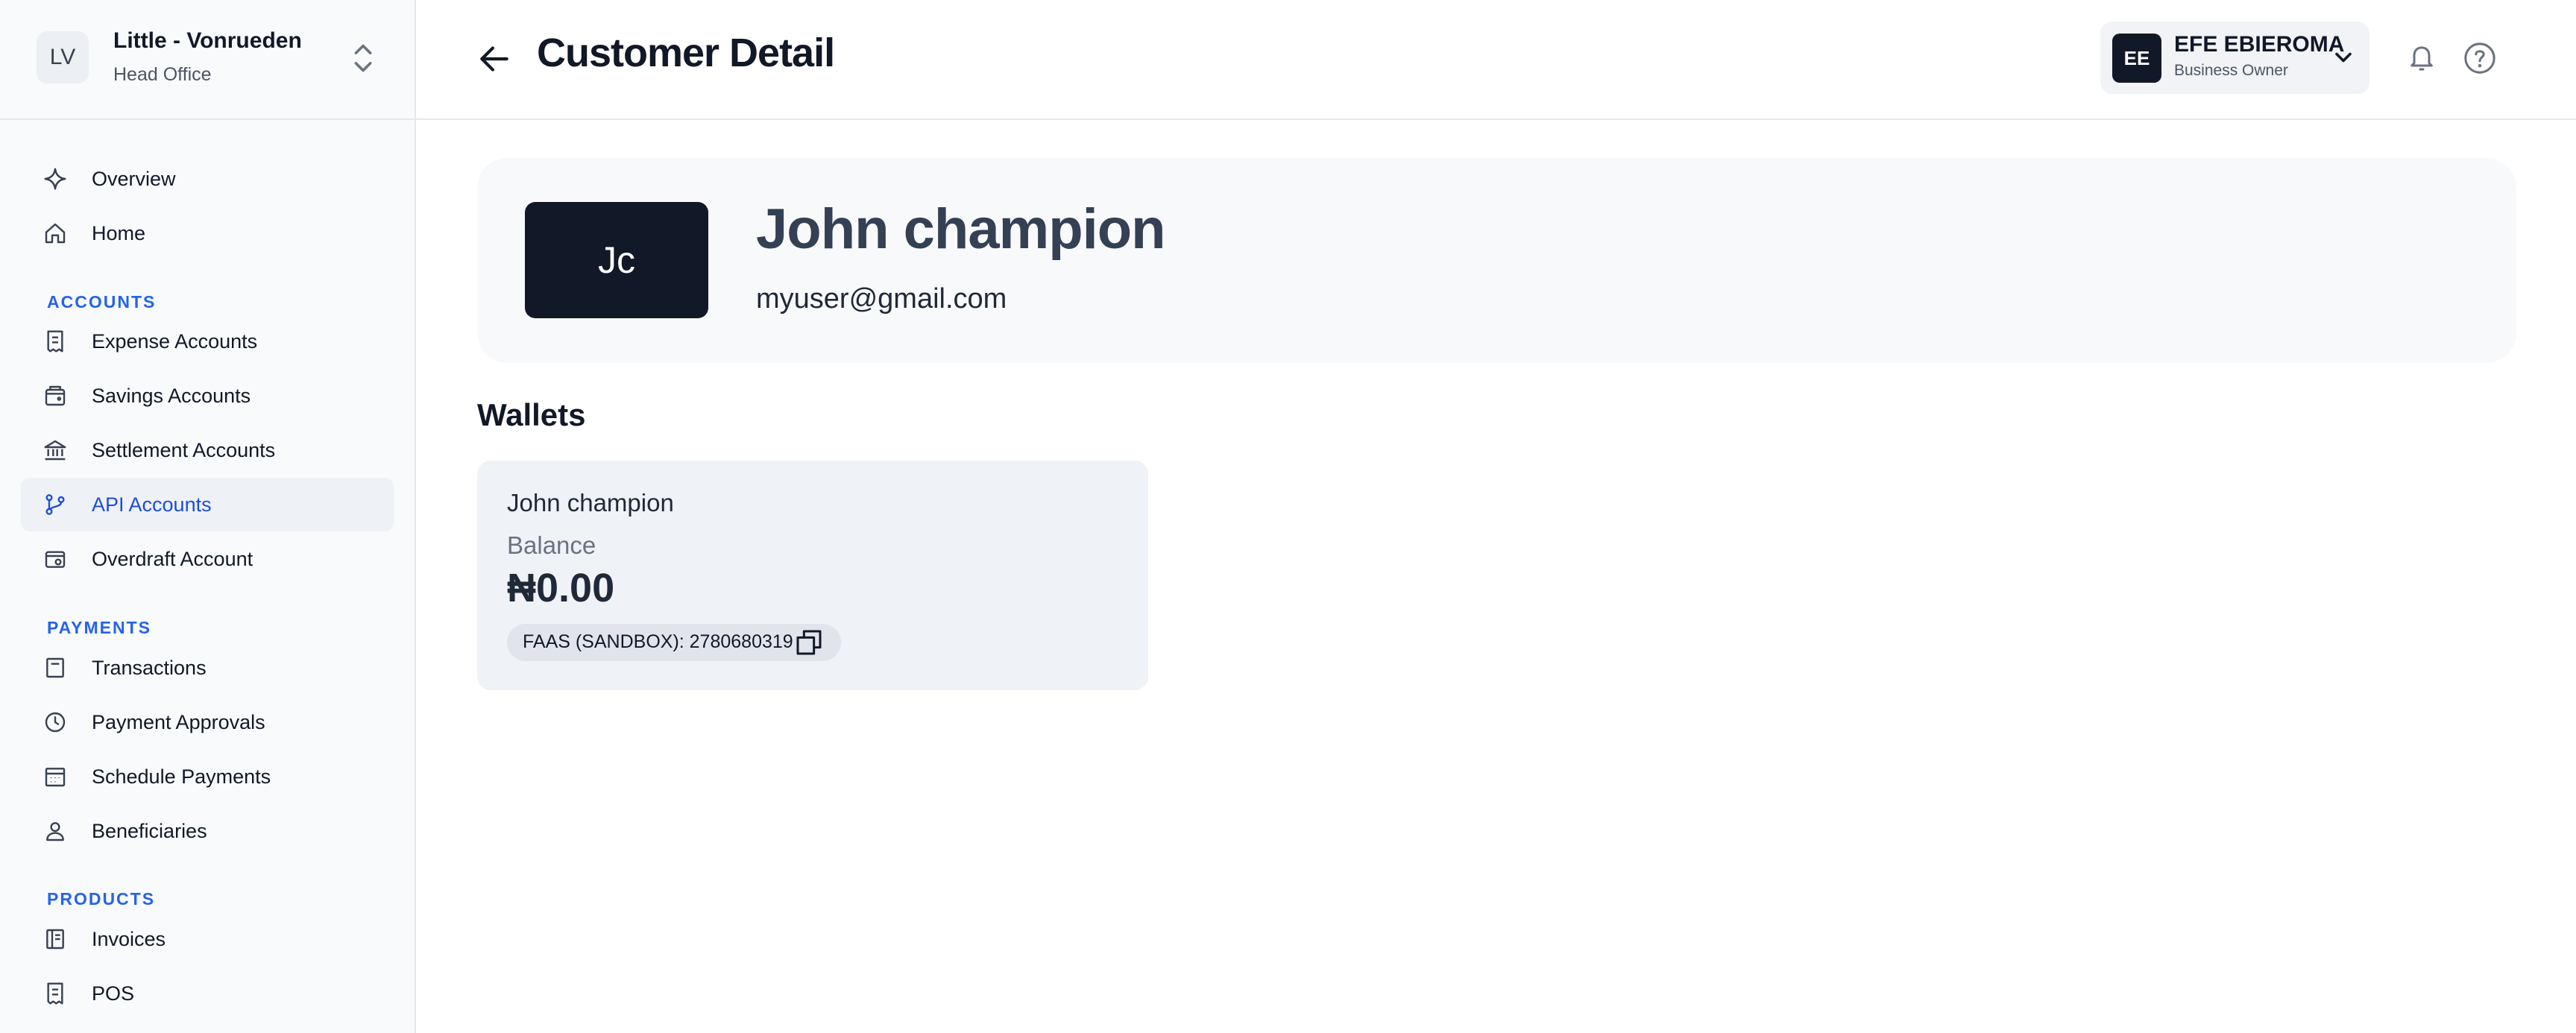  Describe the element at coordinates (55, 559) in the screenshot. I see `card-icon` at that location.